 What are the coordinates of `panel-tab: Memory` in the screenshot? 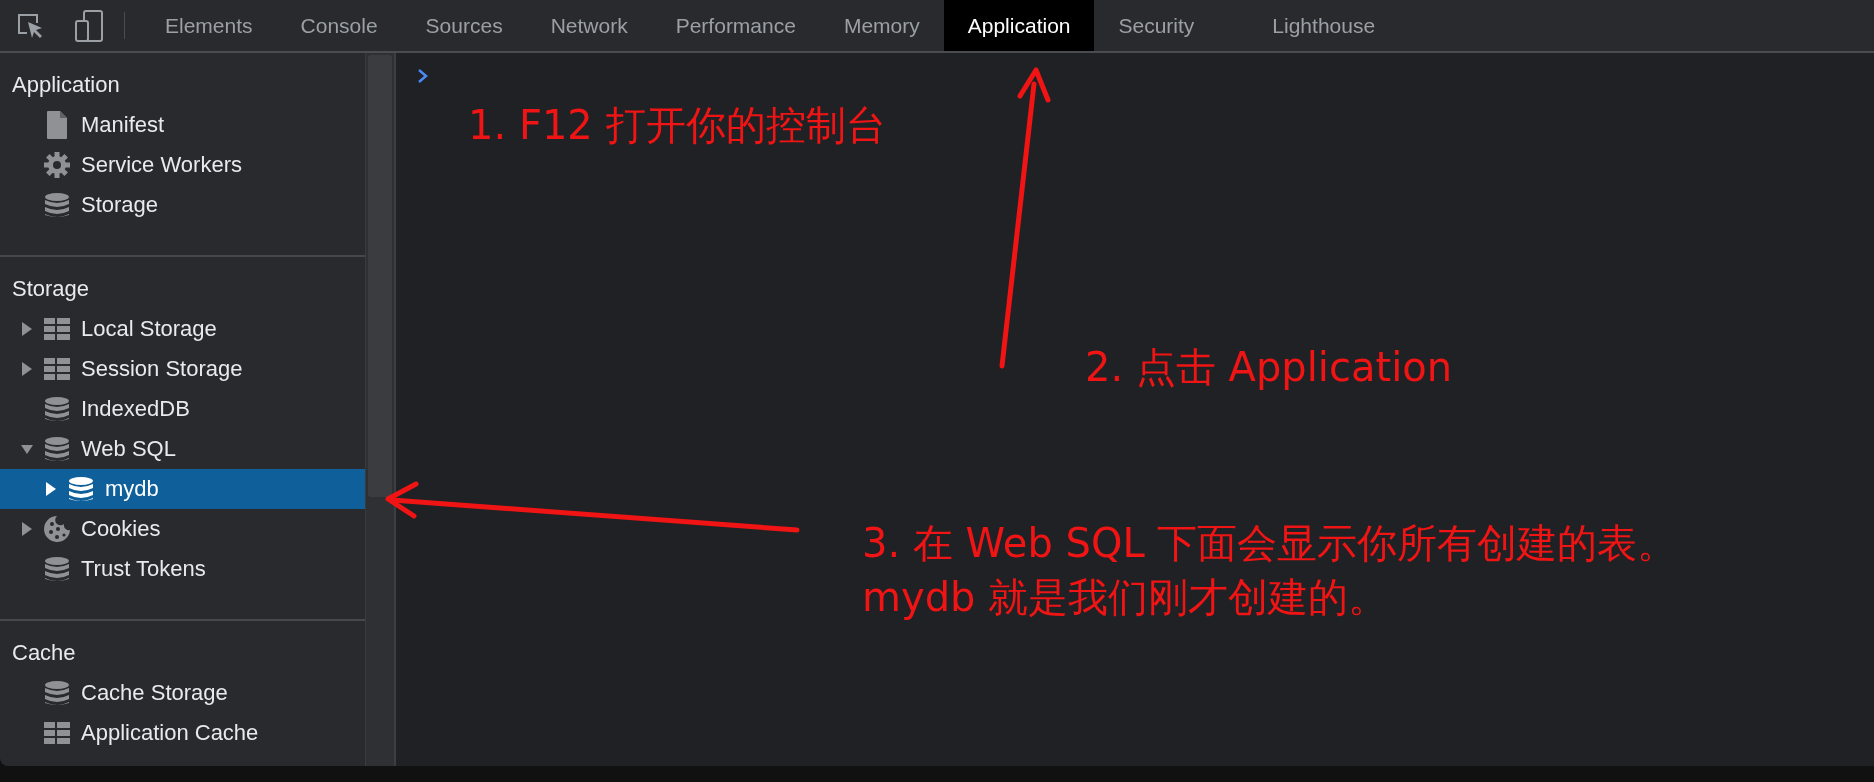 It's located at (881, 25).